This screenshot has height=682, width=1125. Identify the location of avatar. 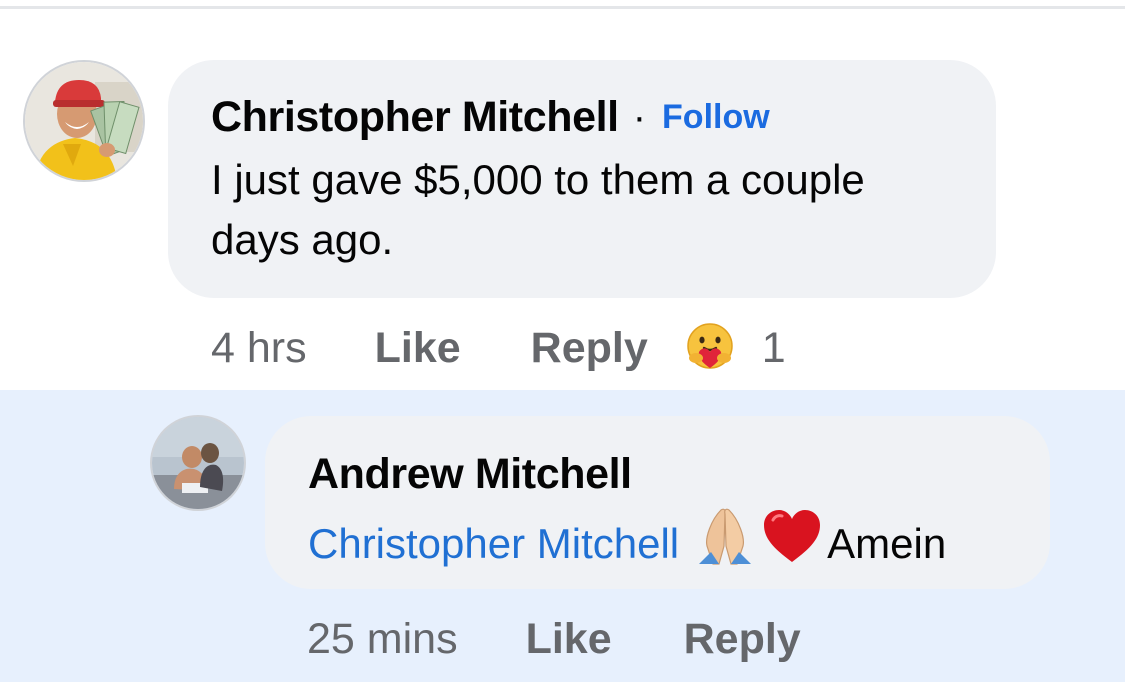
(84, 121).